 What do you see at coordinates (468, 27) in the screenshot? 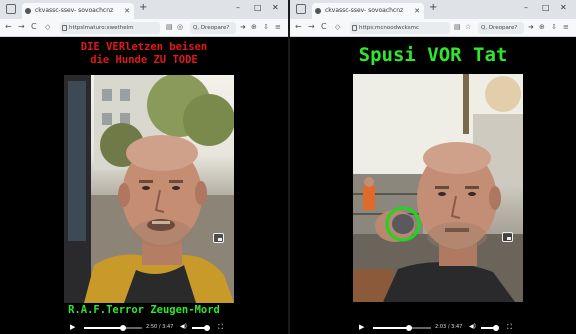
I see `bookmark-icon: ☆` at bounding box center [468, 27].